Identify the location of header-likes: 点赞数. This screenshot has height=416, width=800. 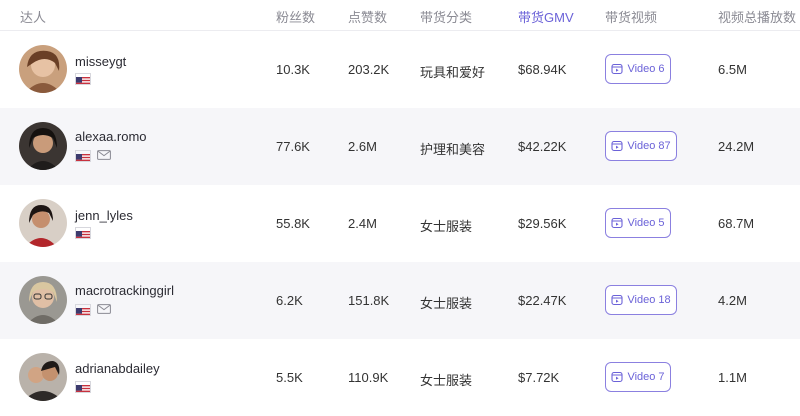
(367, 16).